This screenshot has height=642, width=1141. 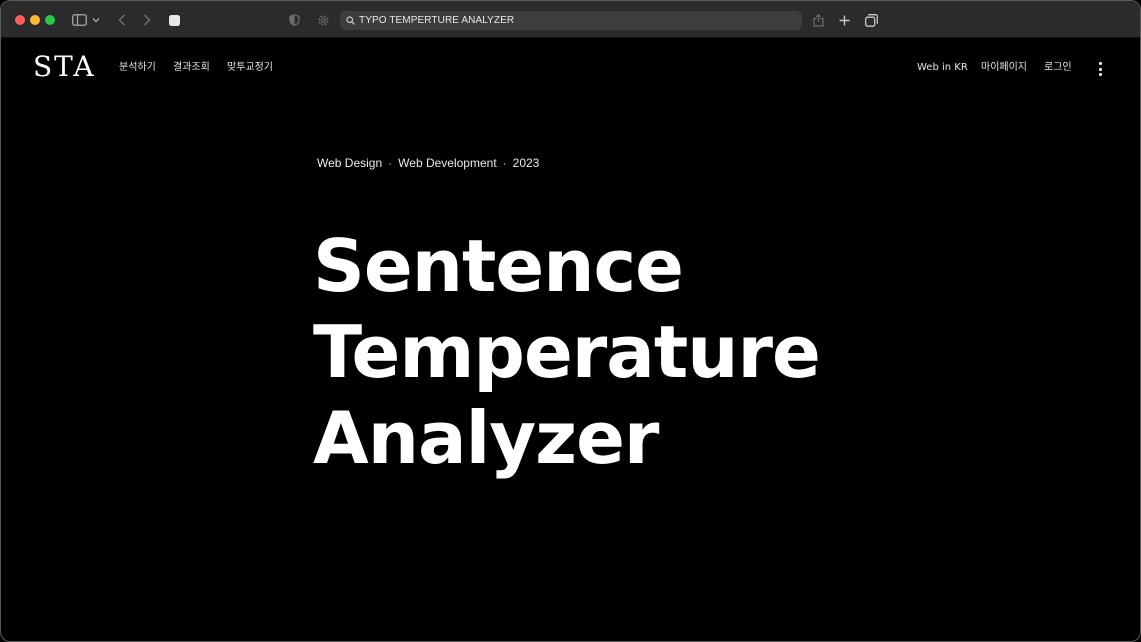 I want to click on privacy-shield-icon, so click(x=294, y=20).